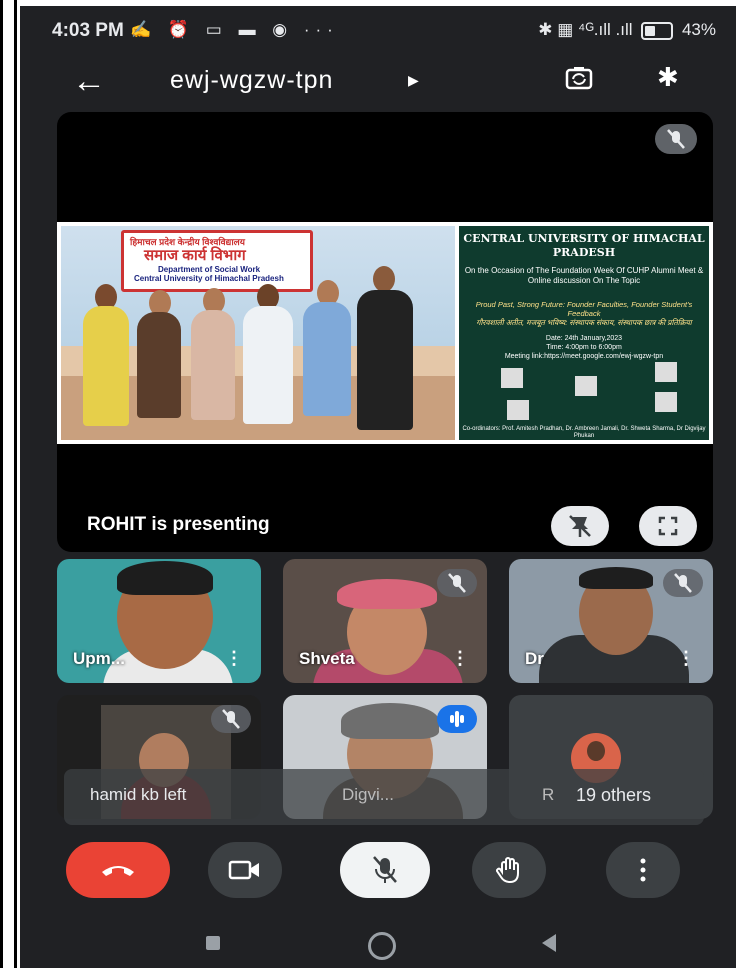 This screenshot has width=739, height=968. I want to click on bluetooth-icon: ✱, so click(668, 77).